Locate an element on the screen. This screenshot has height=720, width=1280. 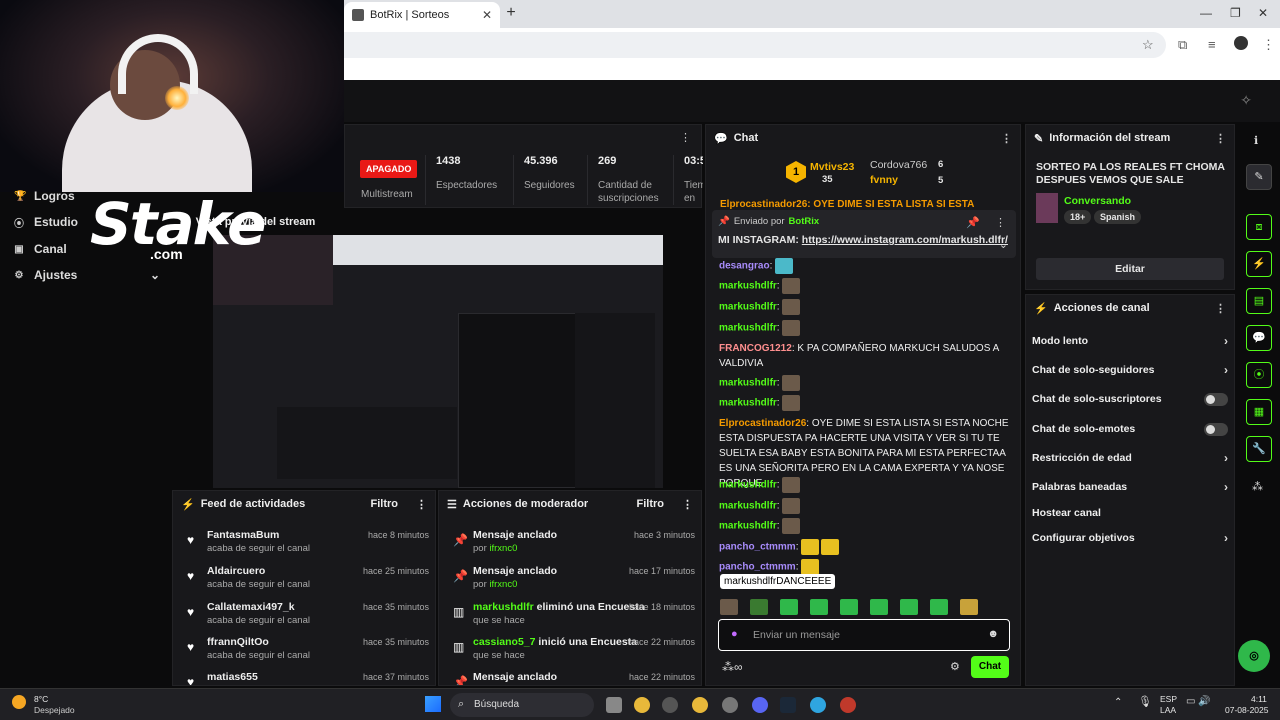
emote-tooltip: markushdlfrDANCEEEE is located at coordinates (778, 581).